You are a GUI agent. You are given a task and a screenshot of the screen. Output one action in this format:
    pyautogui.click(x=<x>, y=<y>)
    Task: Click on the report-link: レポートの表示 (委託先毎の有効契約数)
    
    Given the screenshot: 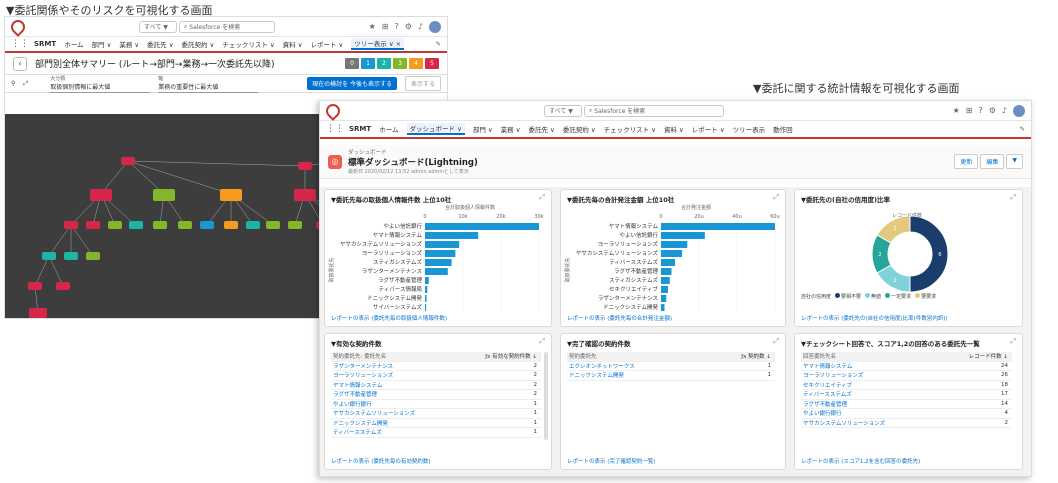 What is the action you would take?
    pyautogui.click(x=381, y=461)
    